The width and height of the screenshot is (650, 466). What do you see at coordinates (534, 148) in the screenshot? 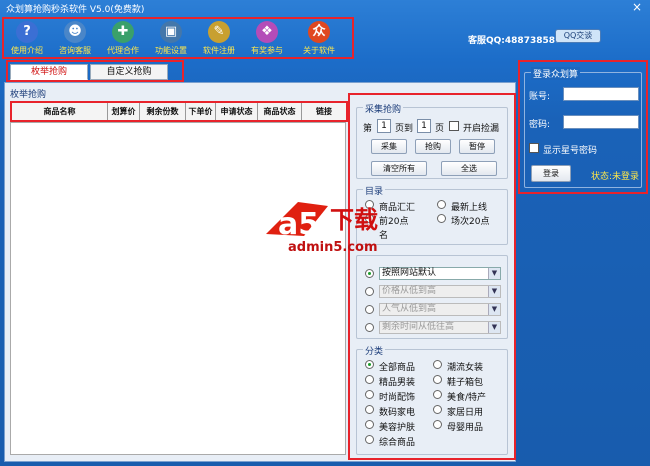
I see `show-password-checkbox` at bounding box center [534, 148].